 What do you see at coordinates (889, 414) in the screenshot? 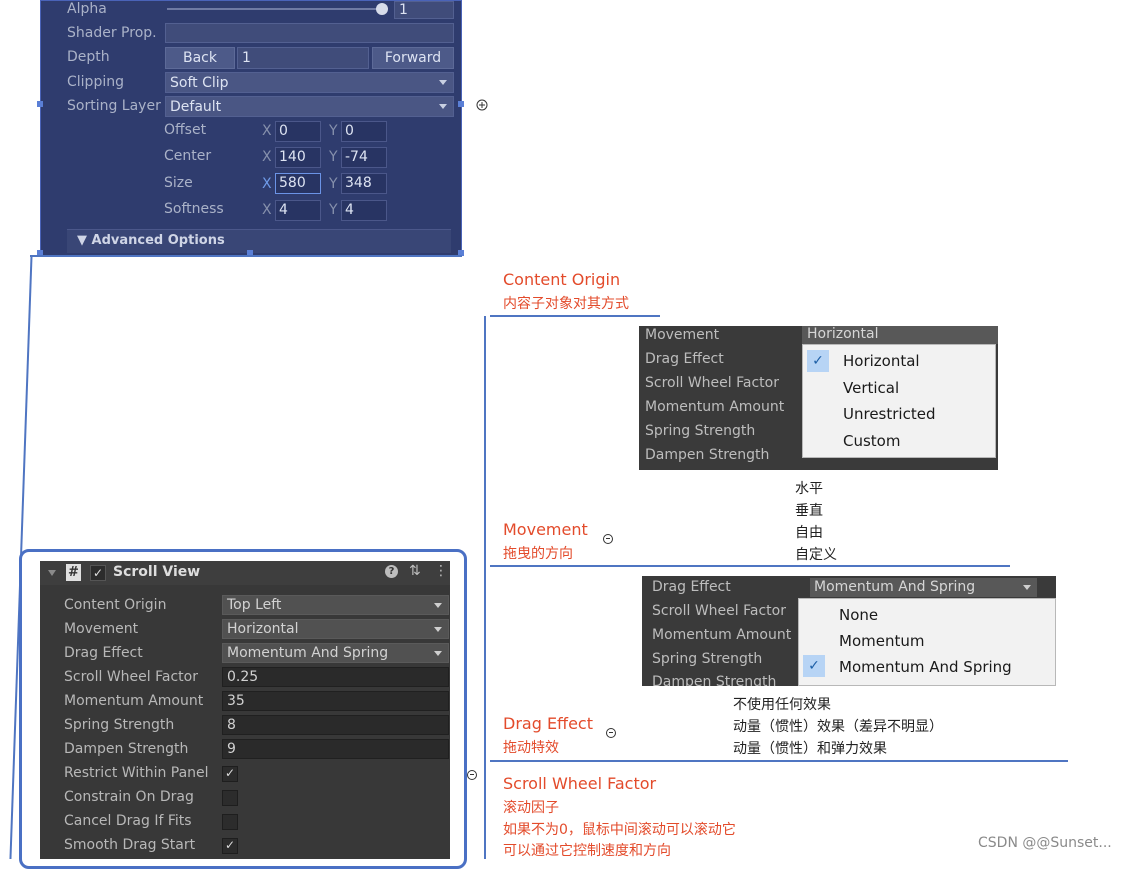
I see `menu-option-unrestricted: Unrestricted` at bounding box center [889, 414].